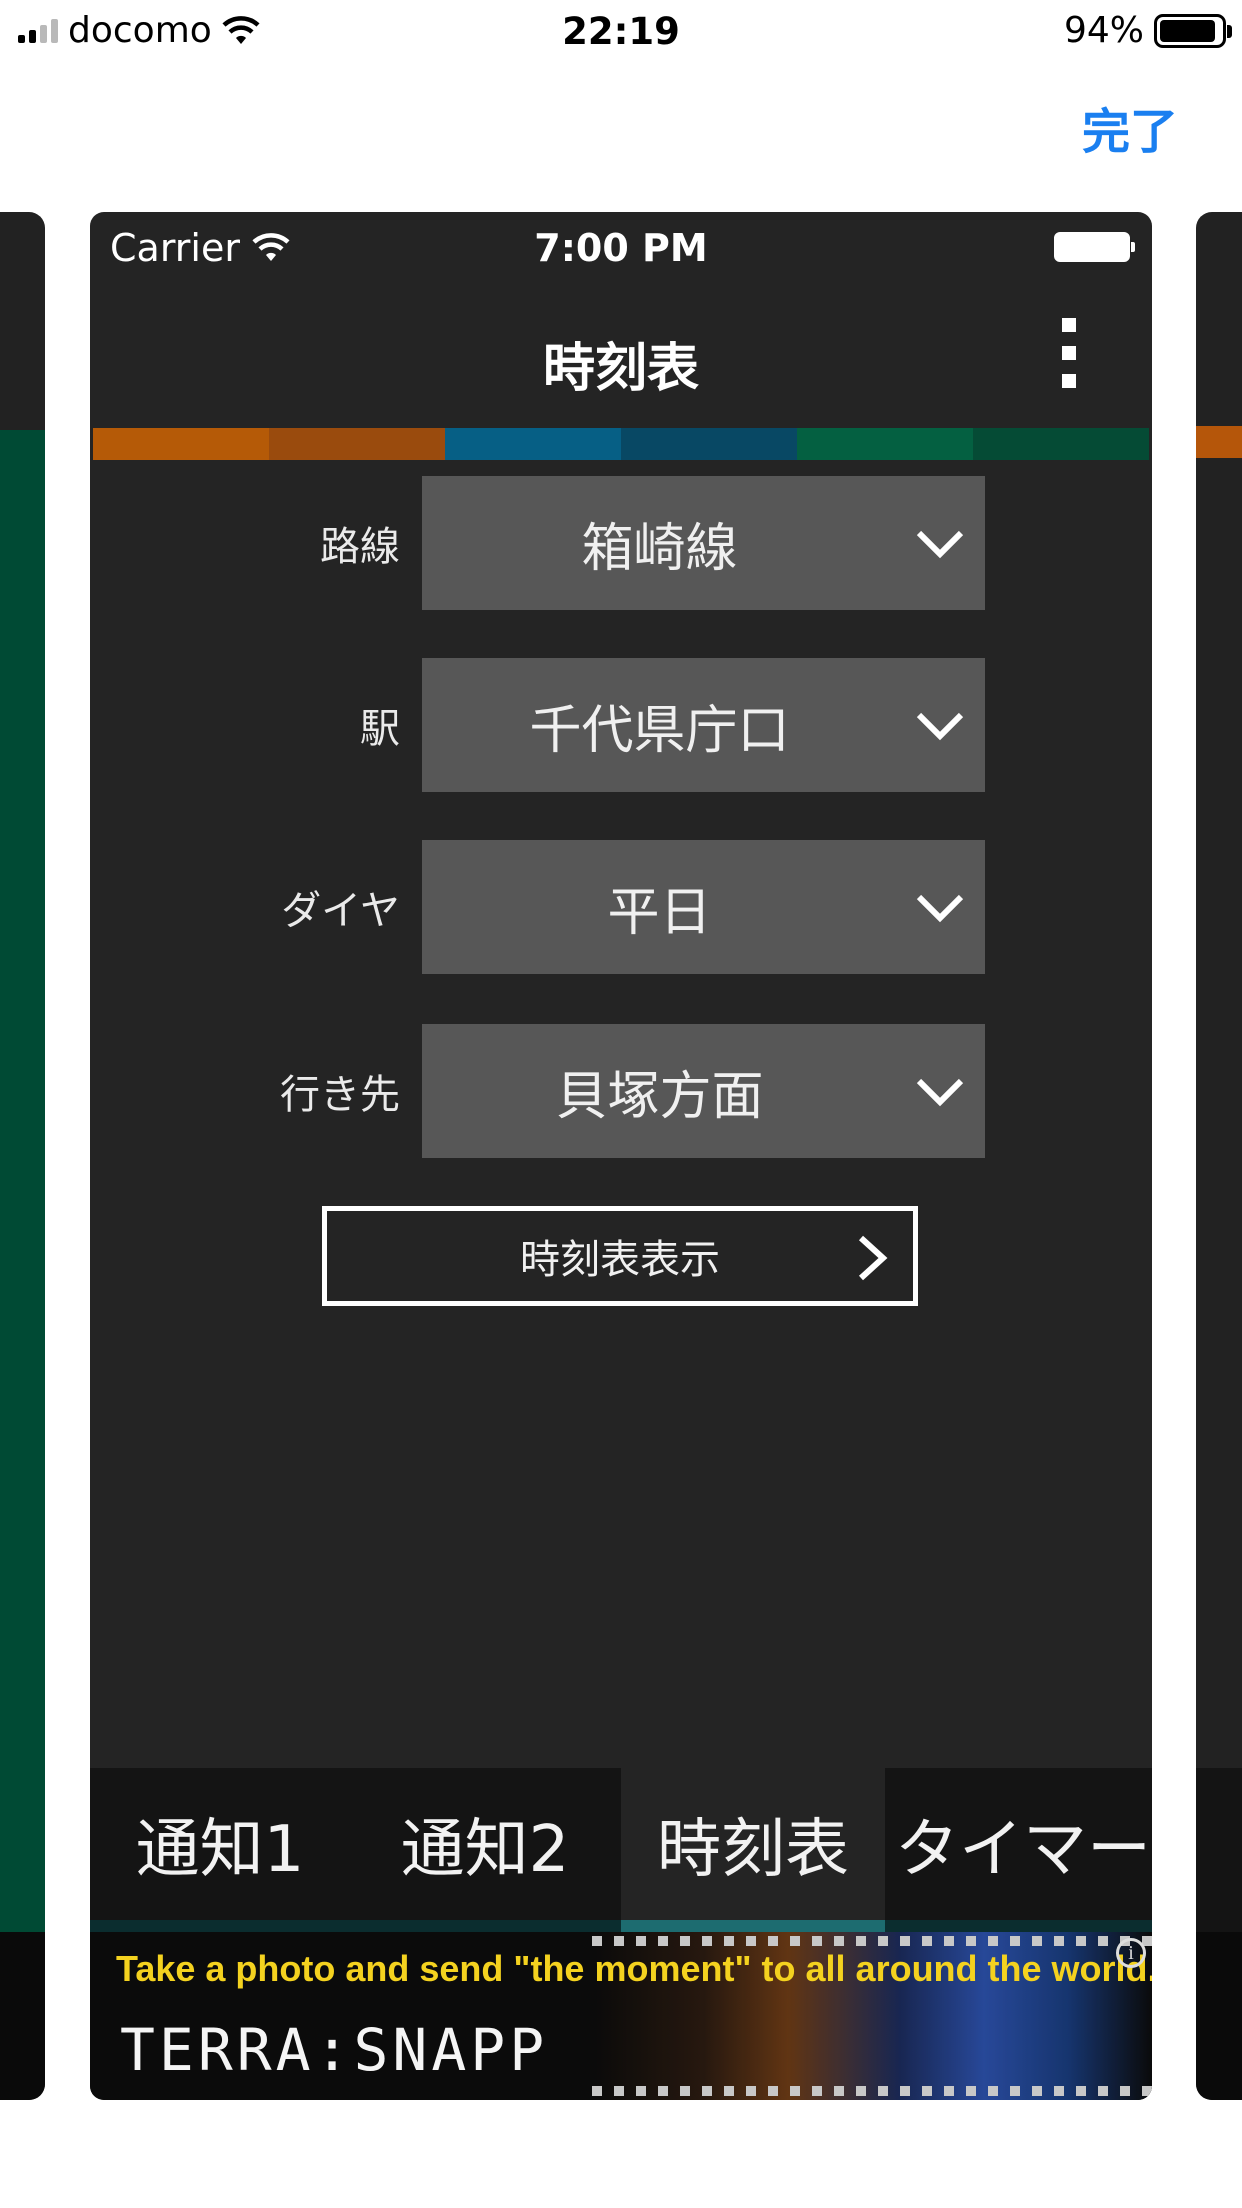  I want to click on line-color-strip, so click(621, 444).